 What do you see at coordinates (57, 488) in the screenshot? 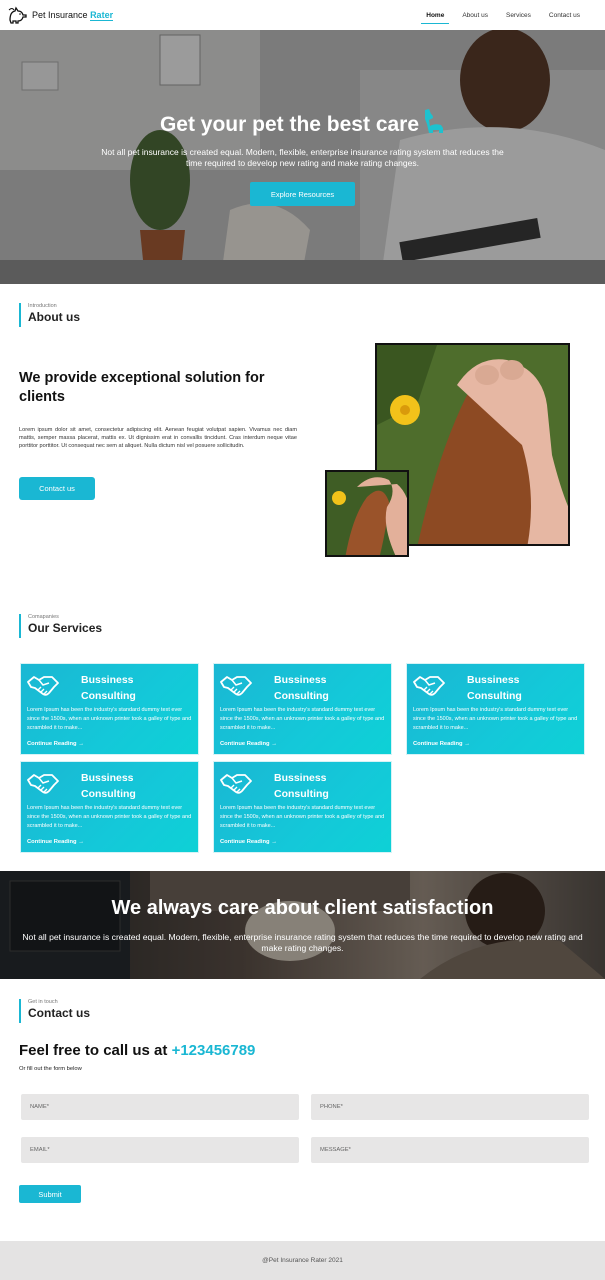
I see `contact-us-button: Contact us` at bounding box center [57, 488].